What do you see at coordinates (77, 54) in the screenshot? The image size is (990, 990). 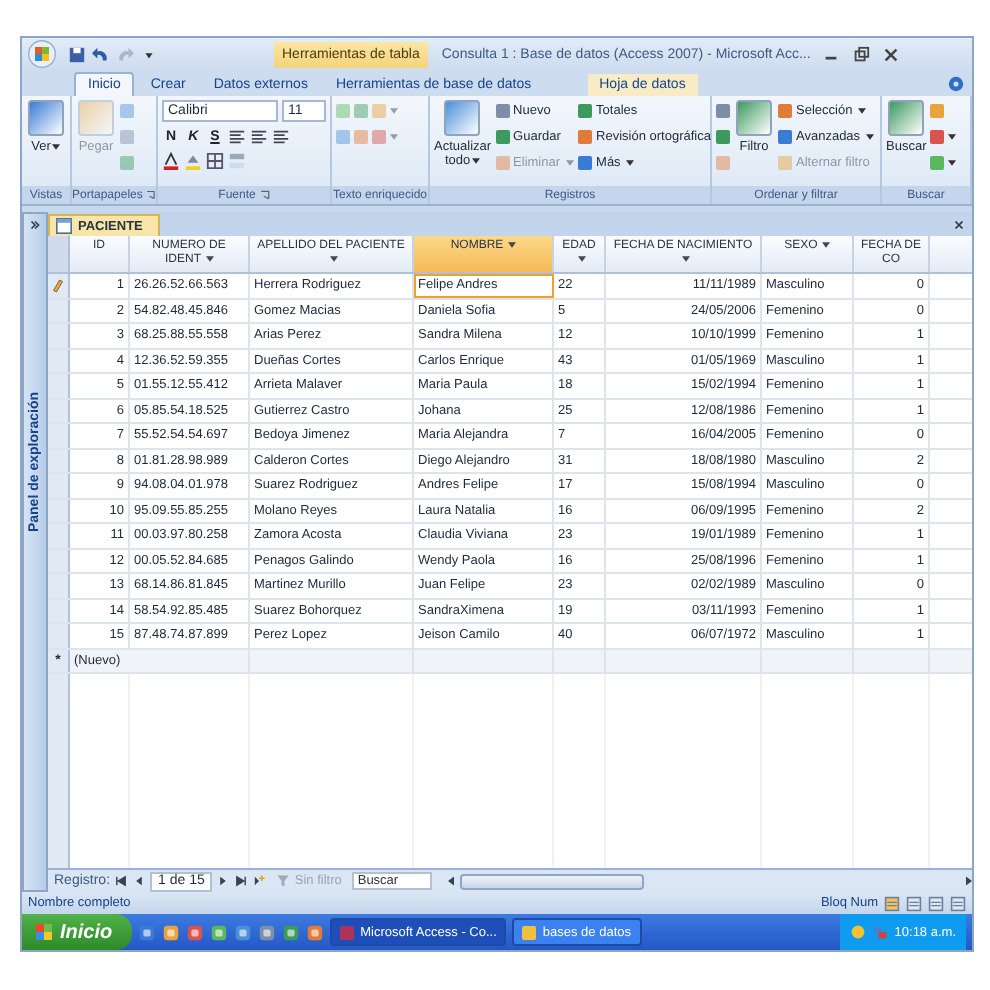 I see `save-icon` at bounding box center [77, 54].